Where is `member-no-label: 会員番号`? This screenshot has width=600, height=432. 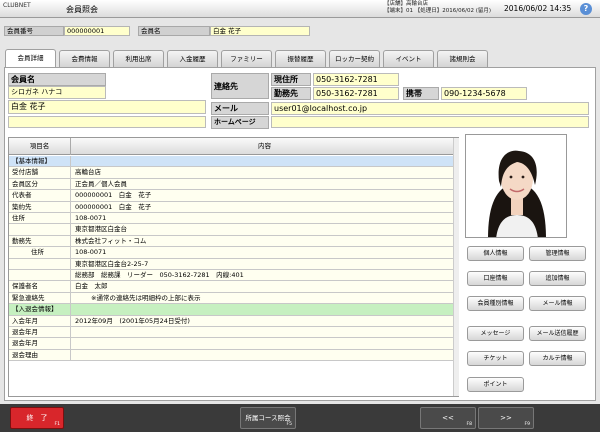
member-no-label: 会員番号 is located at coordinates (34, 31).